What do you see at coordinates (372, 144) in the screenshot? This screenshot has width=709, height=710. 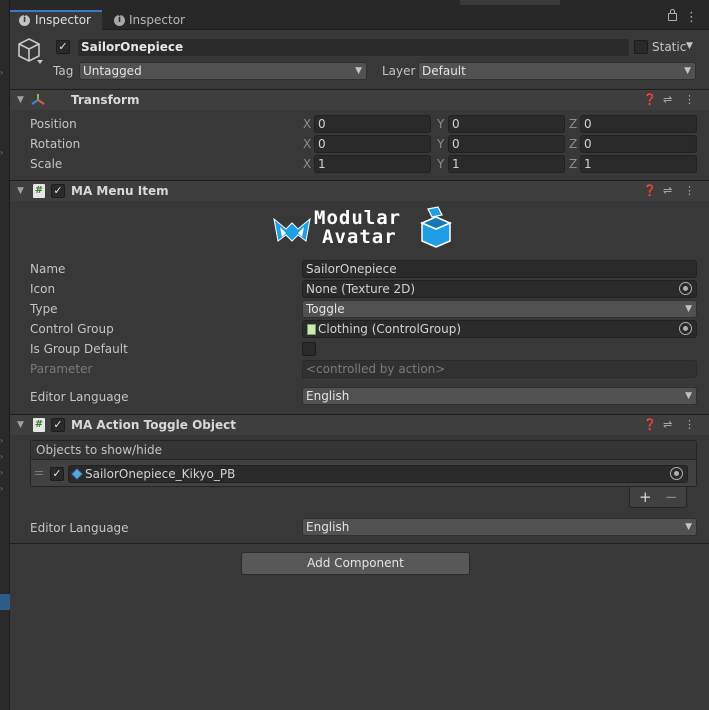 I see `rotation-x-field: 0` at bounding box center [372, 144].